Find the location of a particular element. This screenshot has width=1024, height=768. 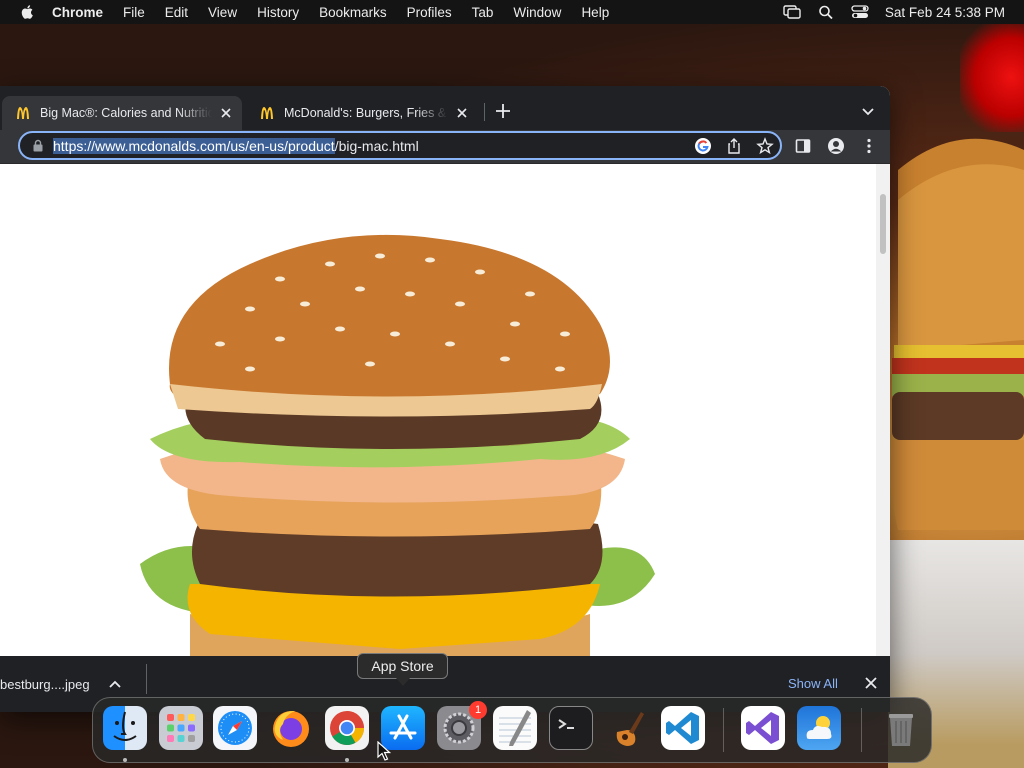

address-url-rest: /big-mac.html is located at coordinates (376, 145).